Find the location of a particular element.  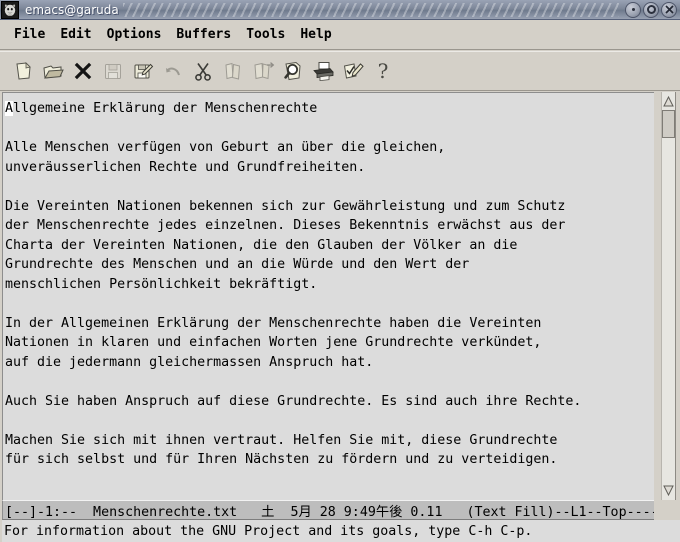

title-bar: emacs@garuda is located at coordinates (340, 10).